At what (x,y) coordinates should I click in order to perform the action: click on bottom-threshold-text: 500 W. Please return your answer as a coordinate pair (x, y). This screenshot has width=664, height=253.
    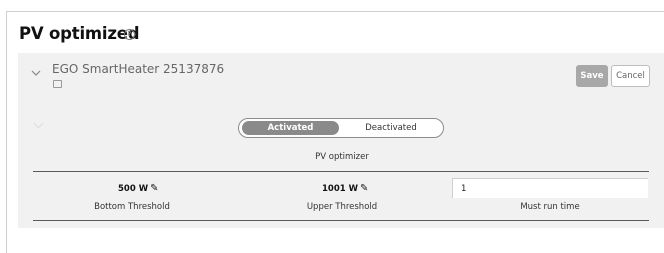
    Looking at the image, I should click on (133, 189).